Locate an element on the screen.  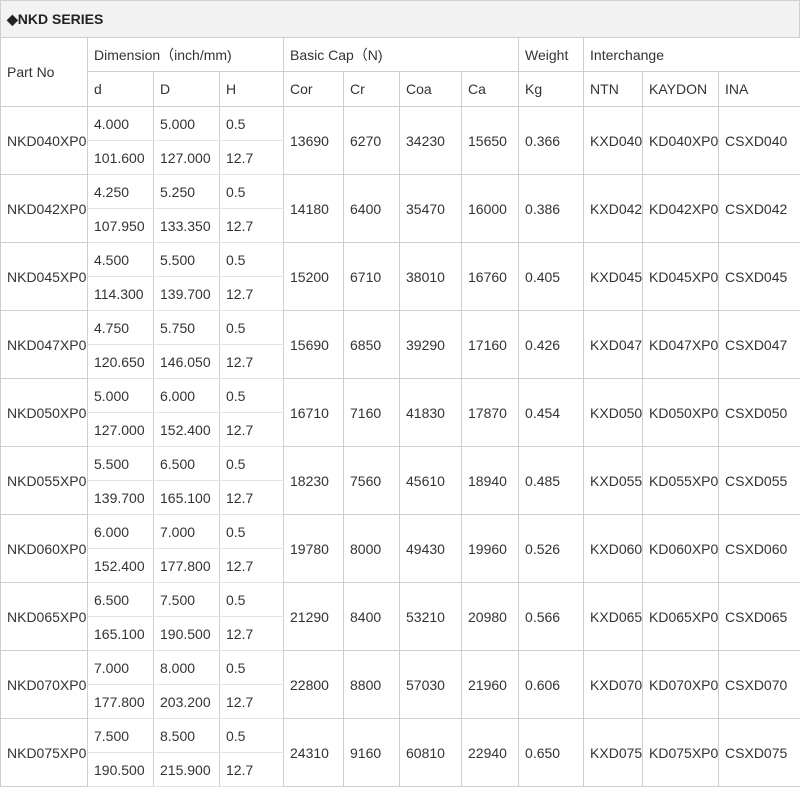
weight-cell: 0.405 is located at coordinates (551, 276).